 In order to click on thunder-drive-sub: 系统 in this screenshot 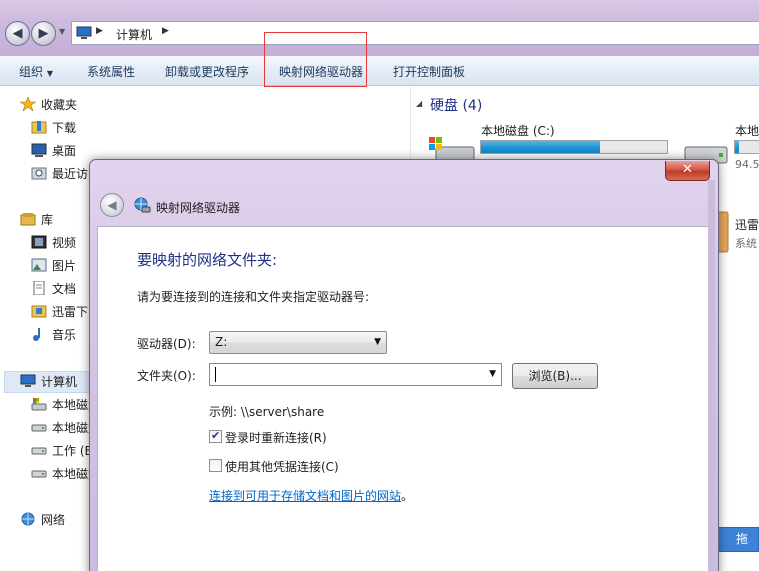, I will do `click(746, 243)`.